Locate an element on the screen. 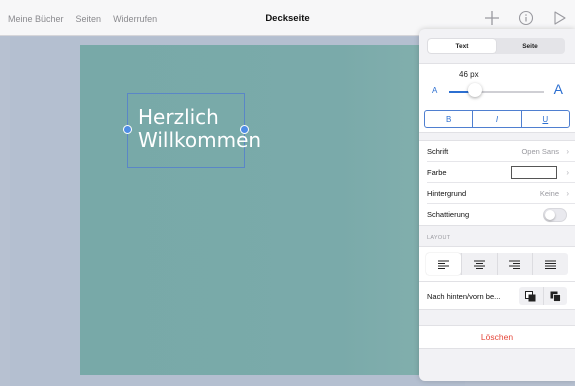  background-row-label: Hintergrund is located at coordinates (447, 193).